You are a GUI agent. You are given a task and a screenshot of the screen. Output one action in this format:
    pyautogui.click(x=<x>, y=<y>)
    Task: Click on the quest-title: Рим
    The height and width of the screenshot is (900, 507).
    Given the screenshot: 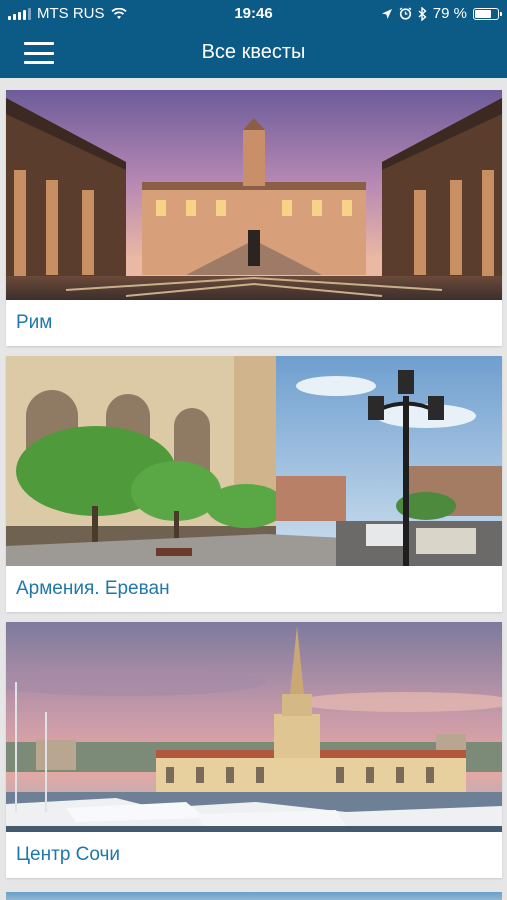 What is the action you would take?
    pyautogui.click(x=34, y=322)
    